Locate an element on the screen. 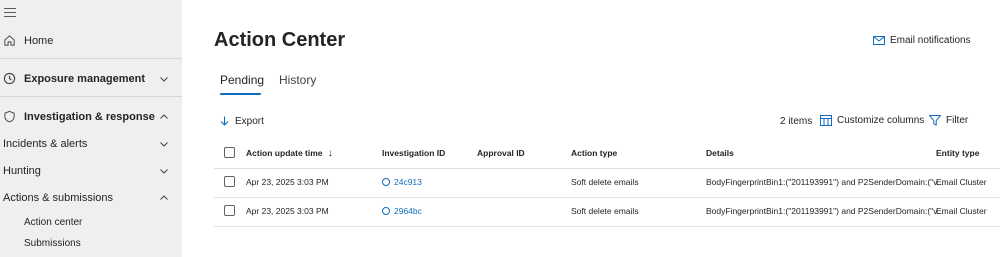  mail-icon is located at coordinates (879, 40).